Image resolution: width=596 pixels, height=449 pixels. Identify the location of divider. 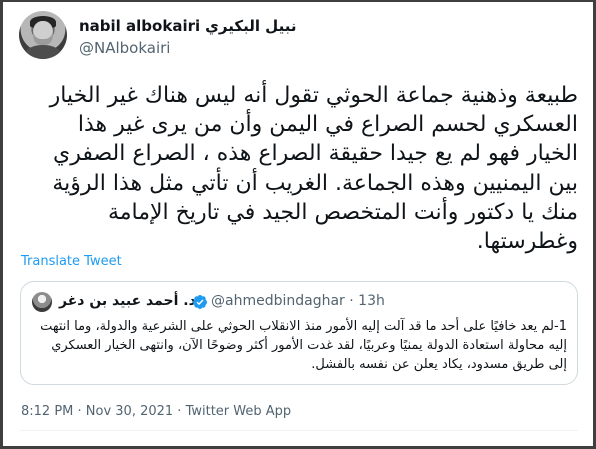
(299, 430).